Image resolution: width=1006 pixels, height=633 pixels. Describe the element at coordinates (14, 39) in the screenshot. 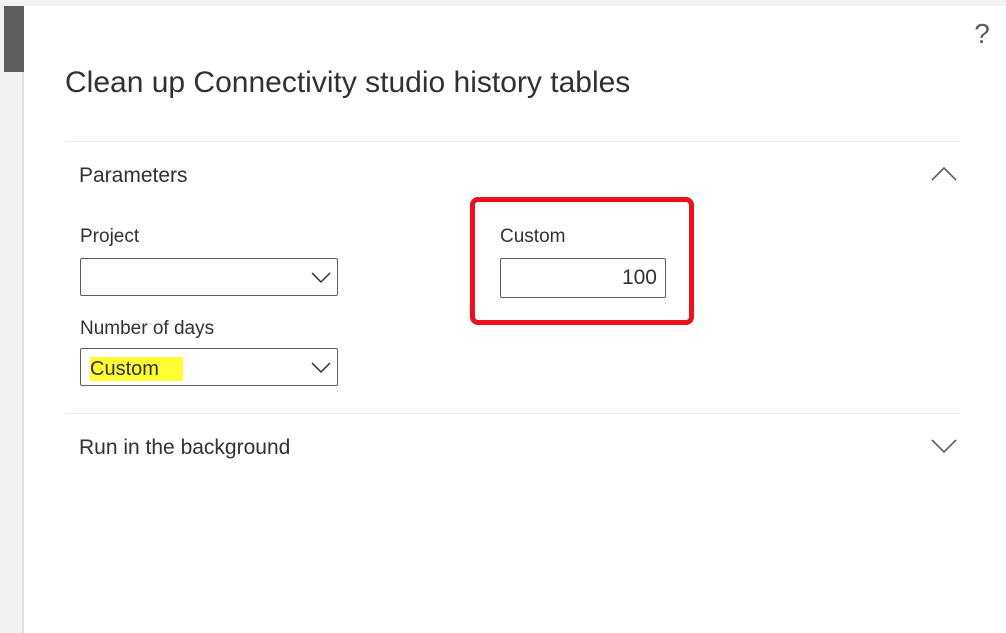

I see `background-page-shade` at that location.